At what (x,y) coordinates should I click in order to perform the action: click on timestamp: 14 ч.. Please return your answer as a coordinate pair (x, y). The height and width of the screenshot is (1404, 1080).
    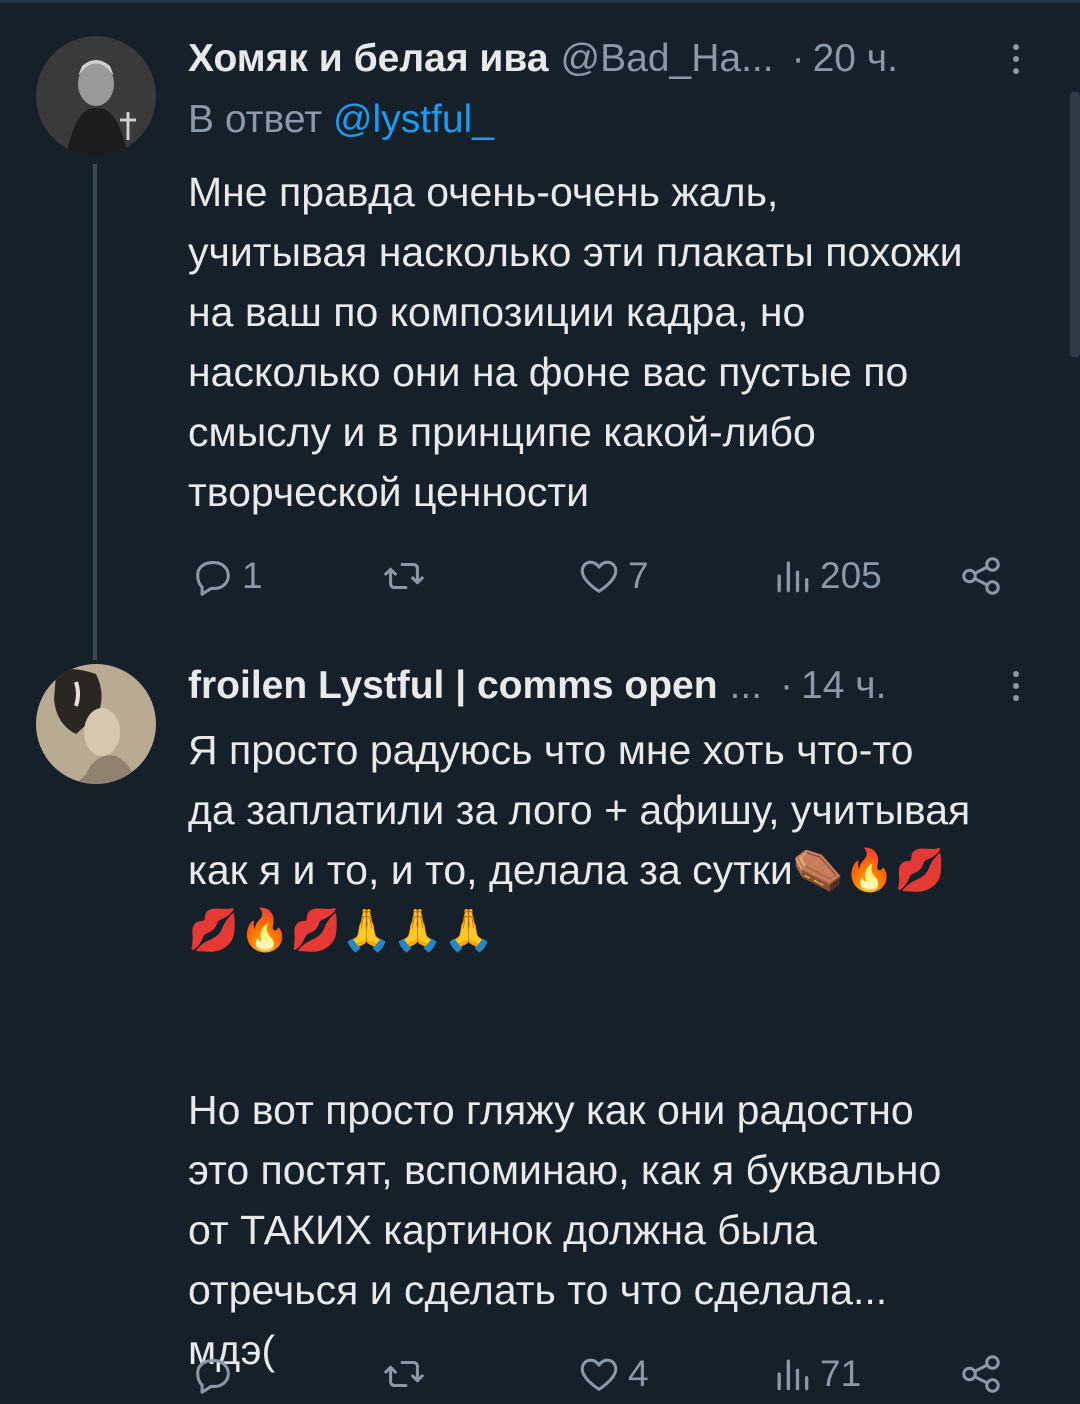
    Looking at the image, I should click on (843, 686).